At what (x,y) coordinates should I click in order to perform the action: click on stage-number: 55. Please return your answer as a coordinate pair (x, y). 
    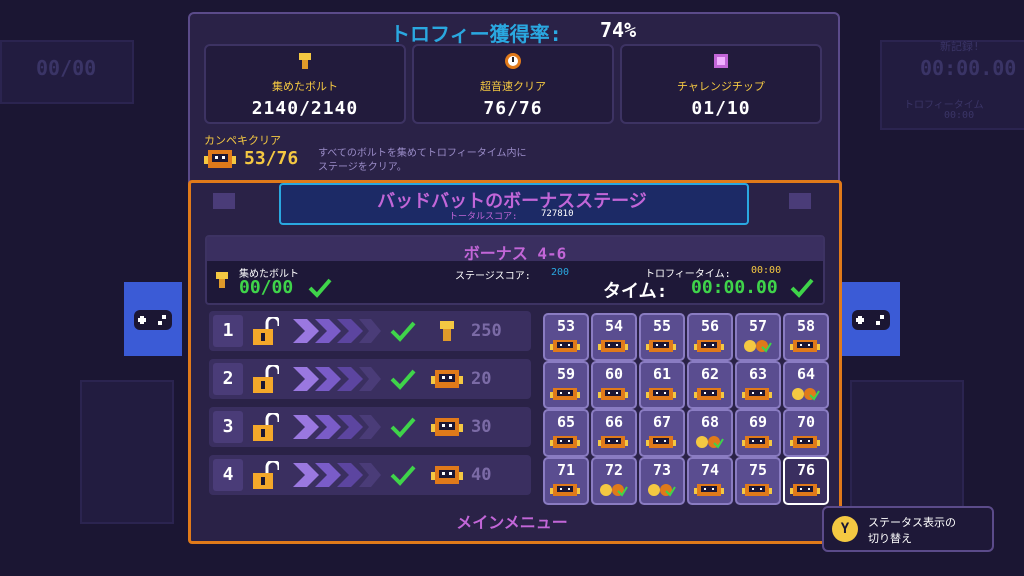
    Looking at the image, I should click on (662, 326).